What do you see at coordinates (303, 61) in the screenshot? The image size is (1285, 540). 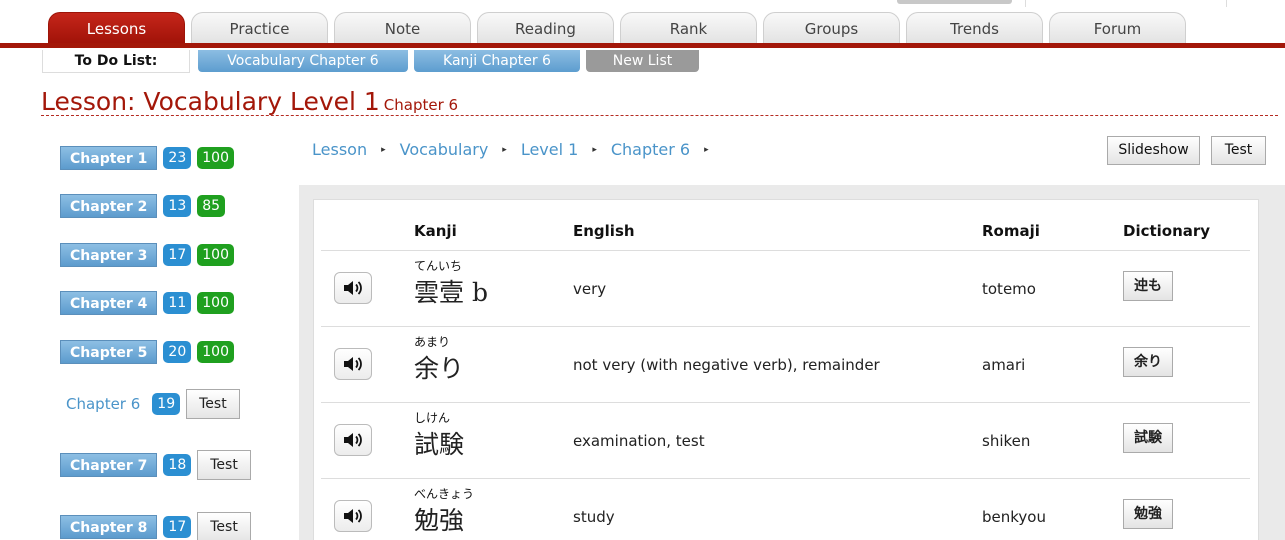 I see `todo-item-vocabulary-chapter-6: Vocabulary Chapter 6` at bounding box center [303, 61].